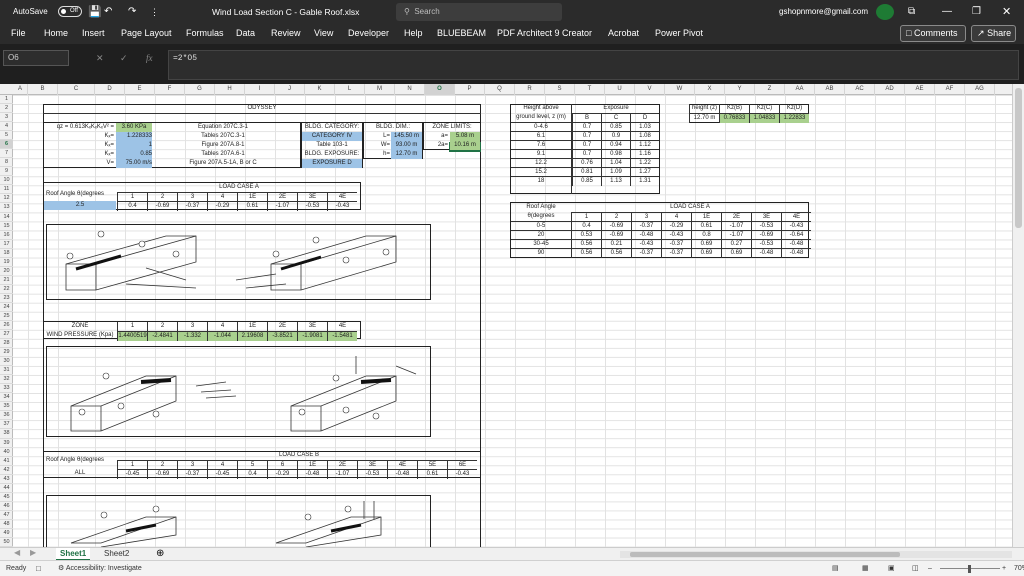 The height and width of the screenshot is (576, 1024). What do you see at coordinates (68, 12) in the screenshot?
I see `autosave-toggle: Off` at bounding box center [68, 12].